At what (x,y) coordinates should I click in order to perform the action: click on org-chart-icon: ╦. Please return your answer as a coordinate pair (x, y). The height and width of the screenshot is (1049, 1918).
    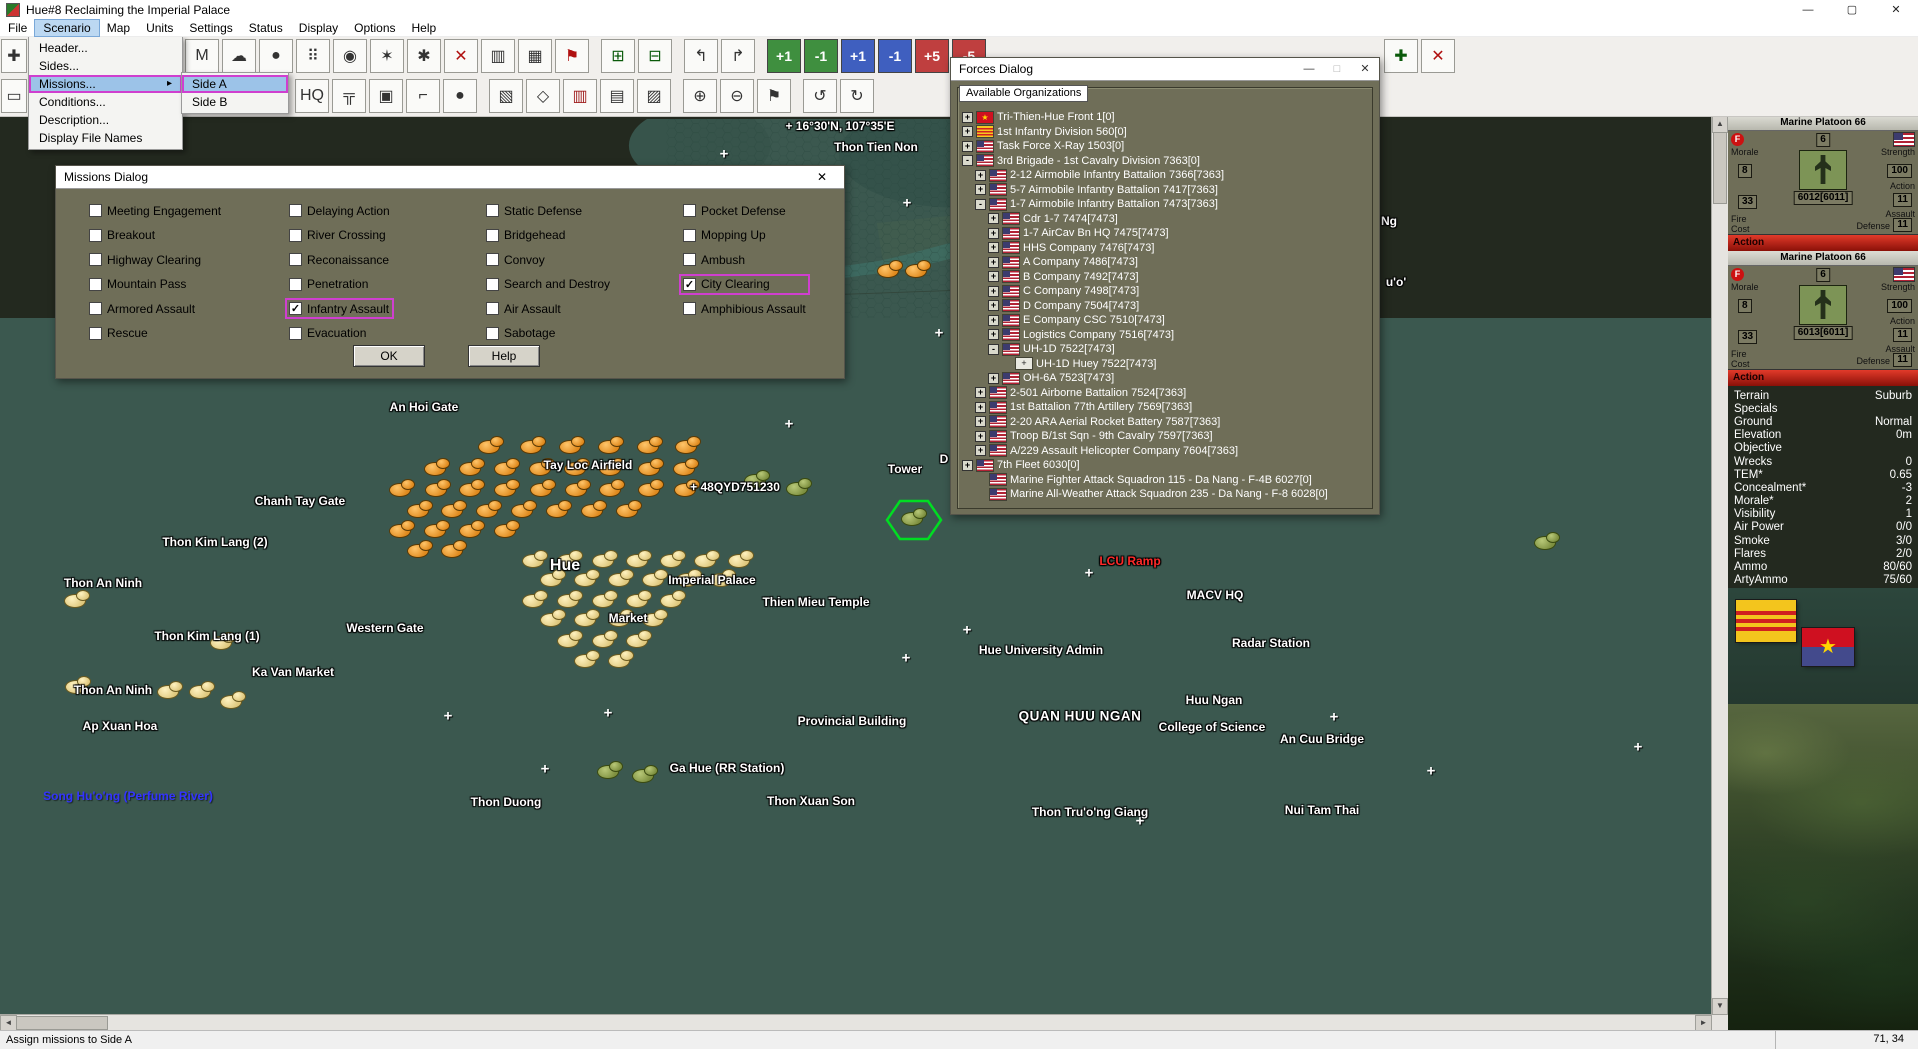
    Looking at the image, I should click on (349, 96).